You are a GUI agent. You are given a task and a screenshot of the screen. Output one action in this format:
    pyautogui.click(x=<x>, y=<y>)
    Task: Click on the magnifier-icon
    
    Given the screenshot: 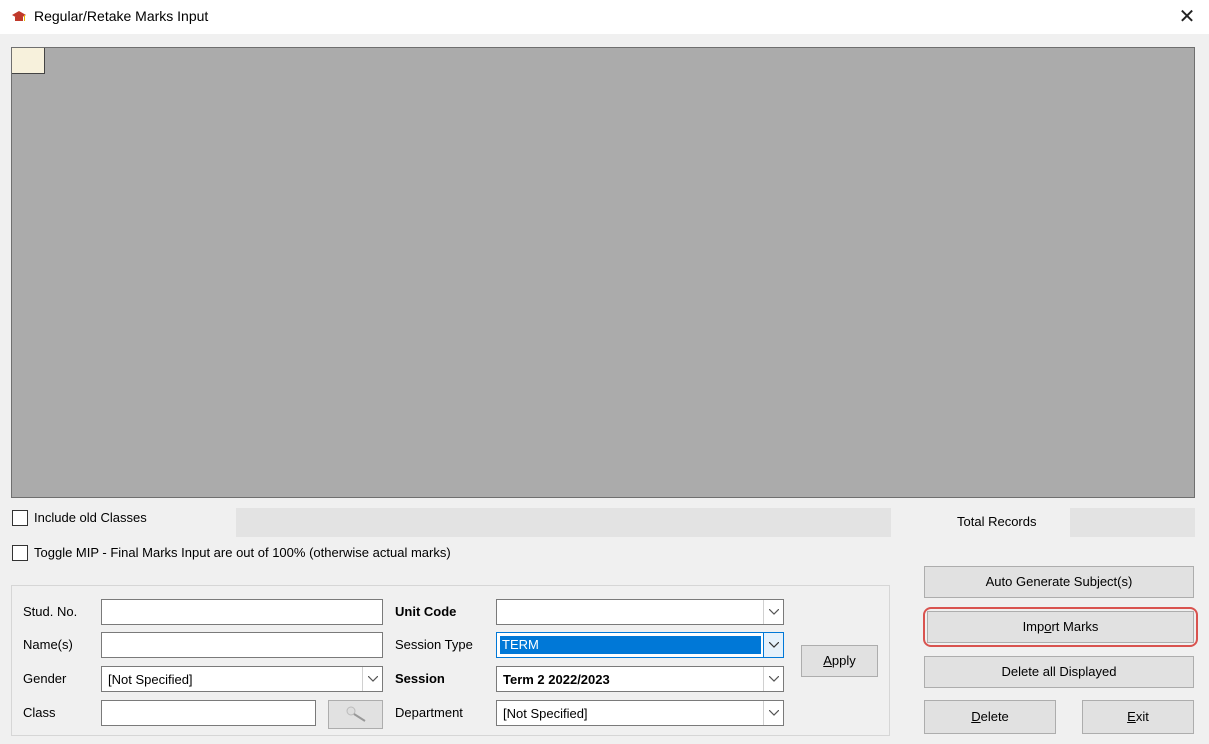 What is the action you would take?
    pyautogui.click(x=356, y=714)
    